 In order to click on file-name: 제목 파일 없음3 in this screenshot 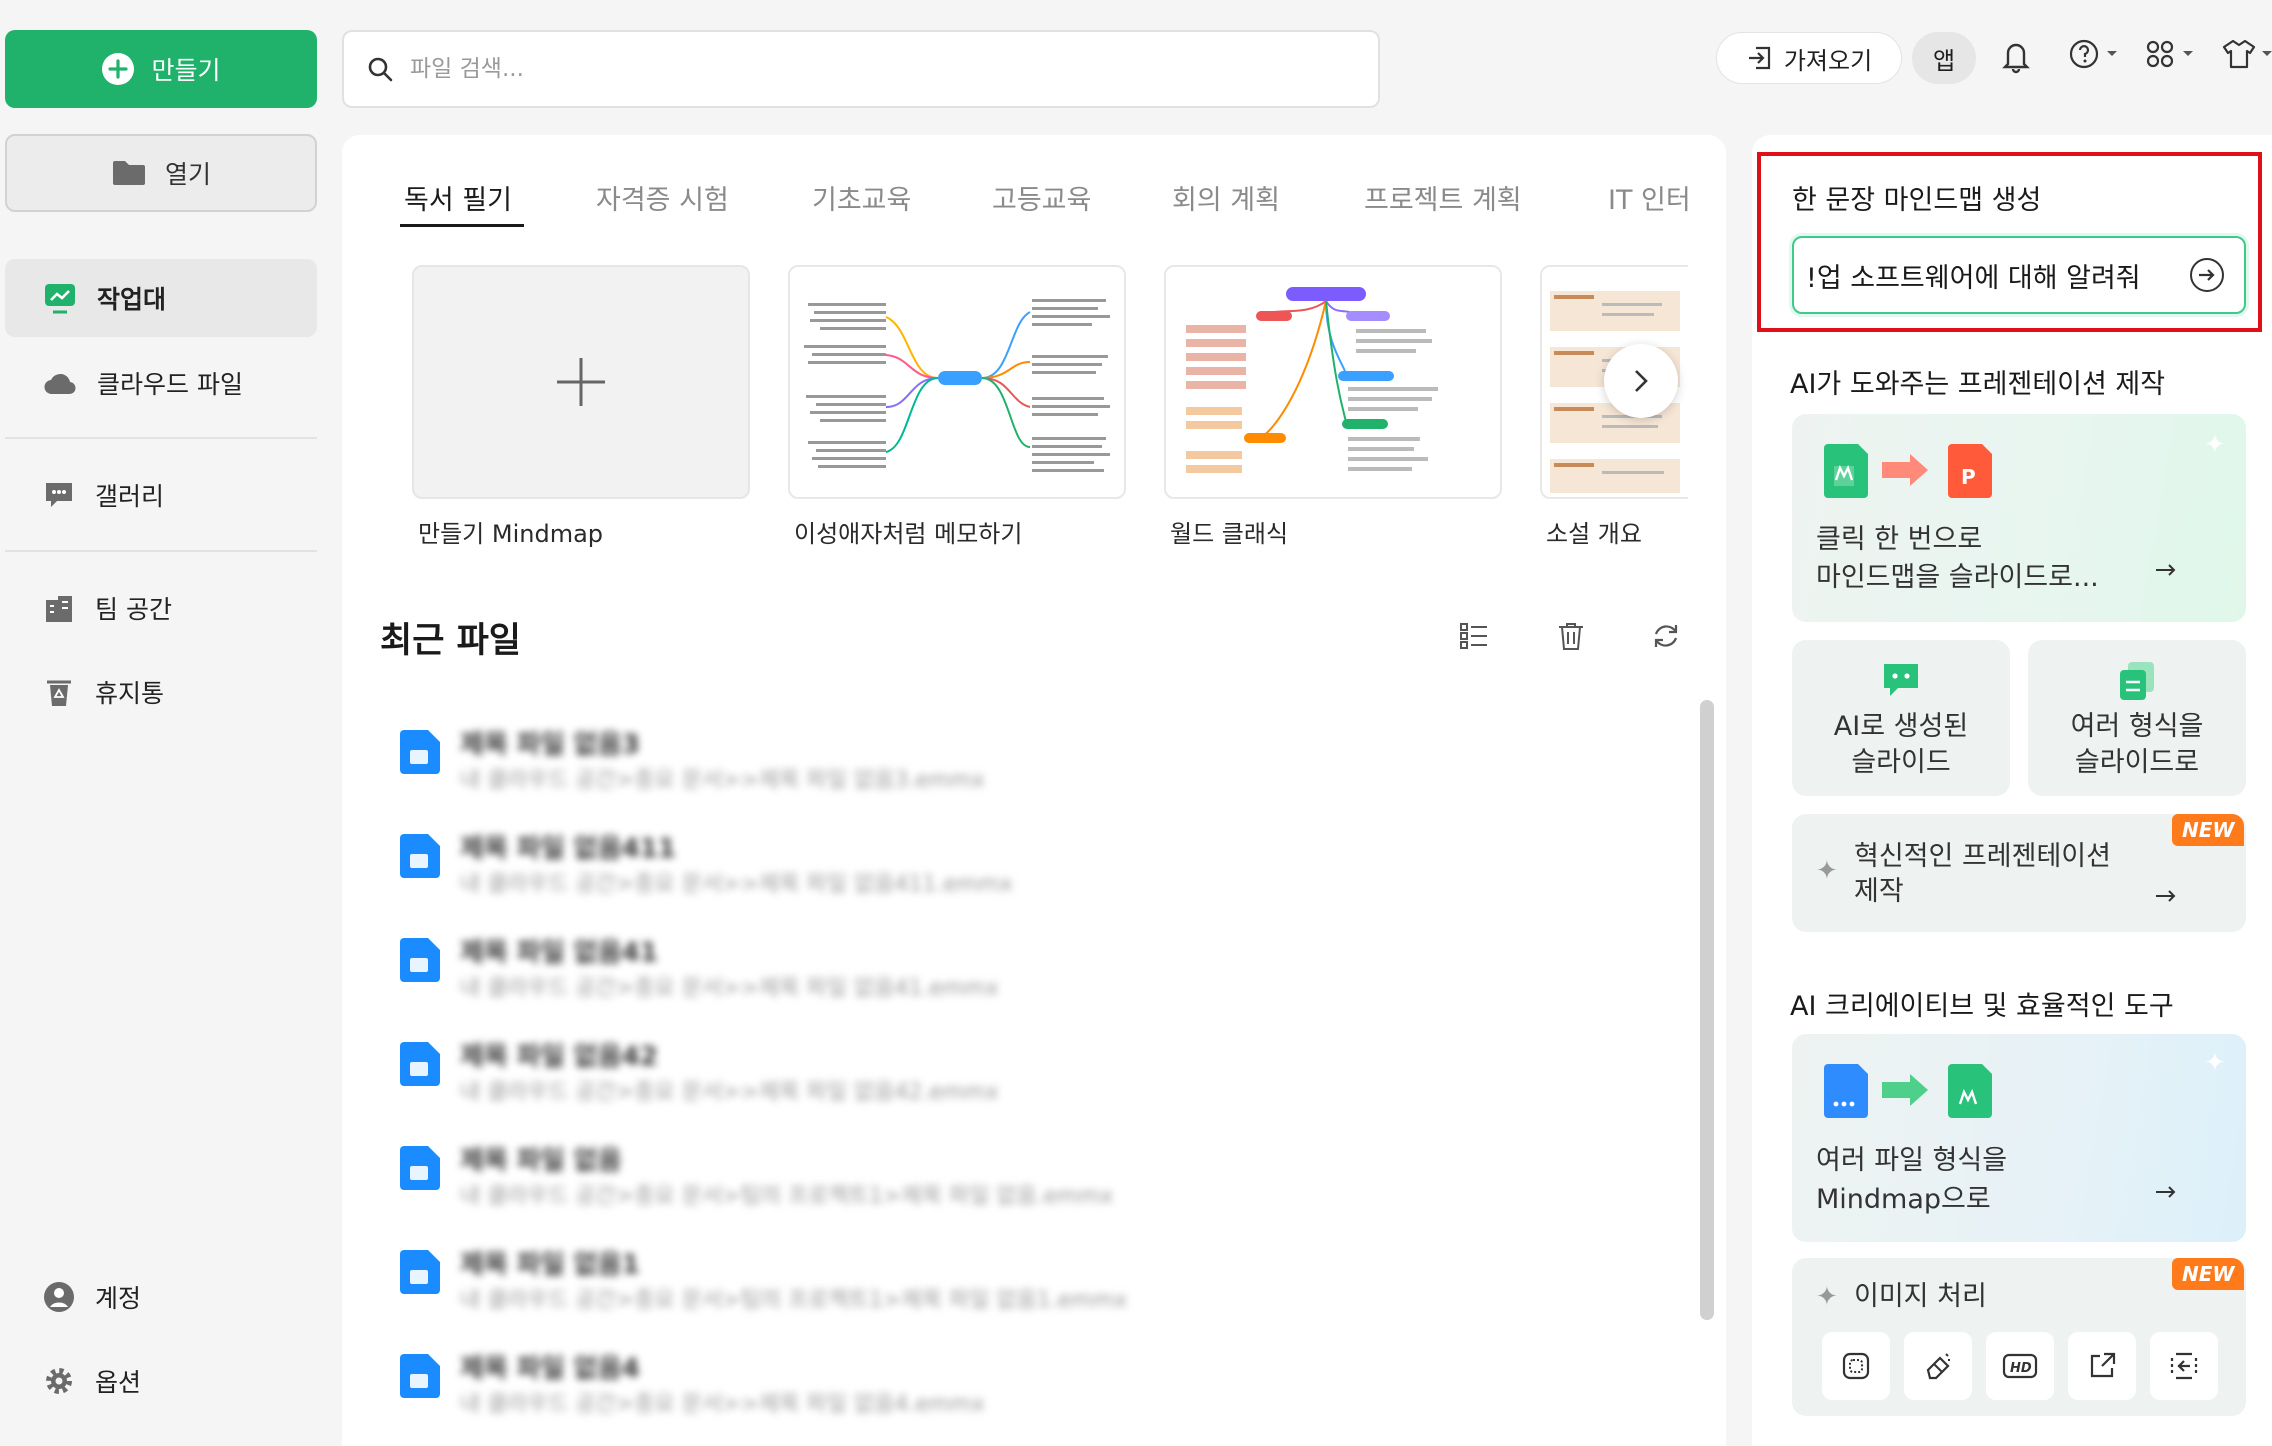, I will do `click(550, 745)`.